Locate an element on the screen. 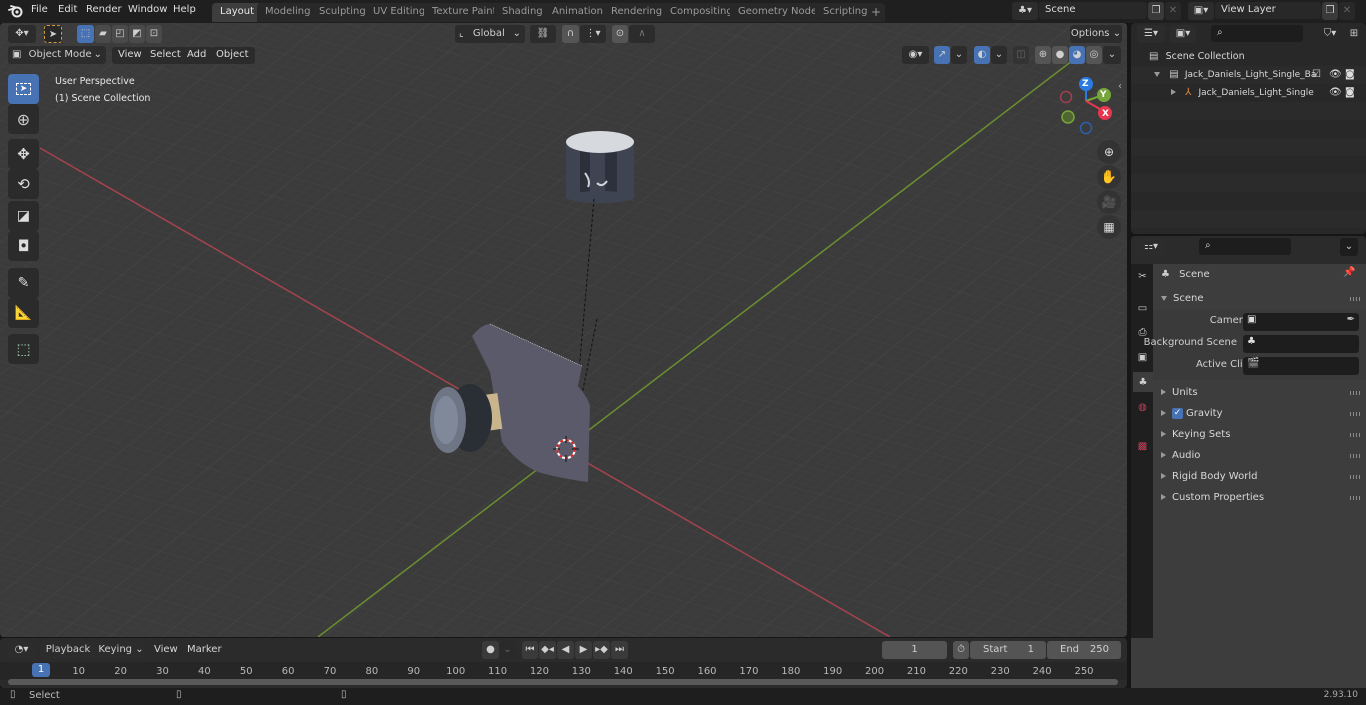 The width and height of the screenshot is (1366, 705). options-dropdown: Options ⌄ is located at coordinates (1096, 34).